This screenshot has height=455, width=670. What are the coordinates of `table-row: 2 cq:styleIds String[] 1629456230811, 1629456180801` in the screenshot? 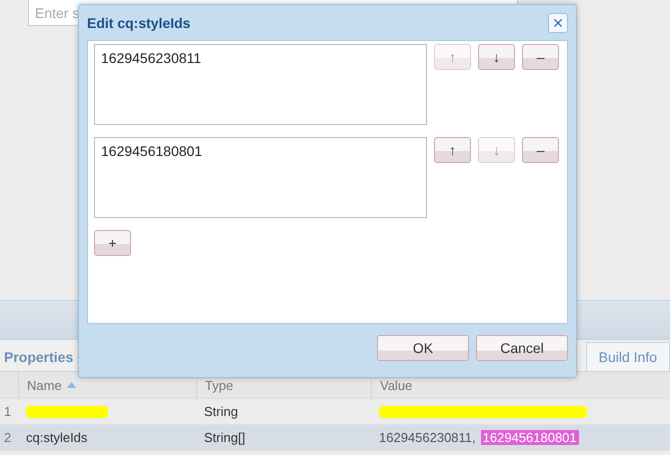 It's located at (335, 438).